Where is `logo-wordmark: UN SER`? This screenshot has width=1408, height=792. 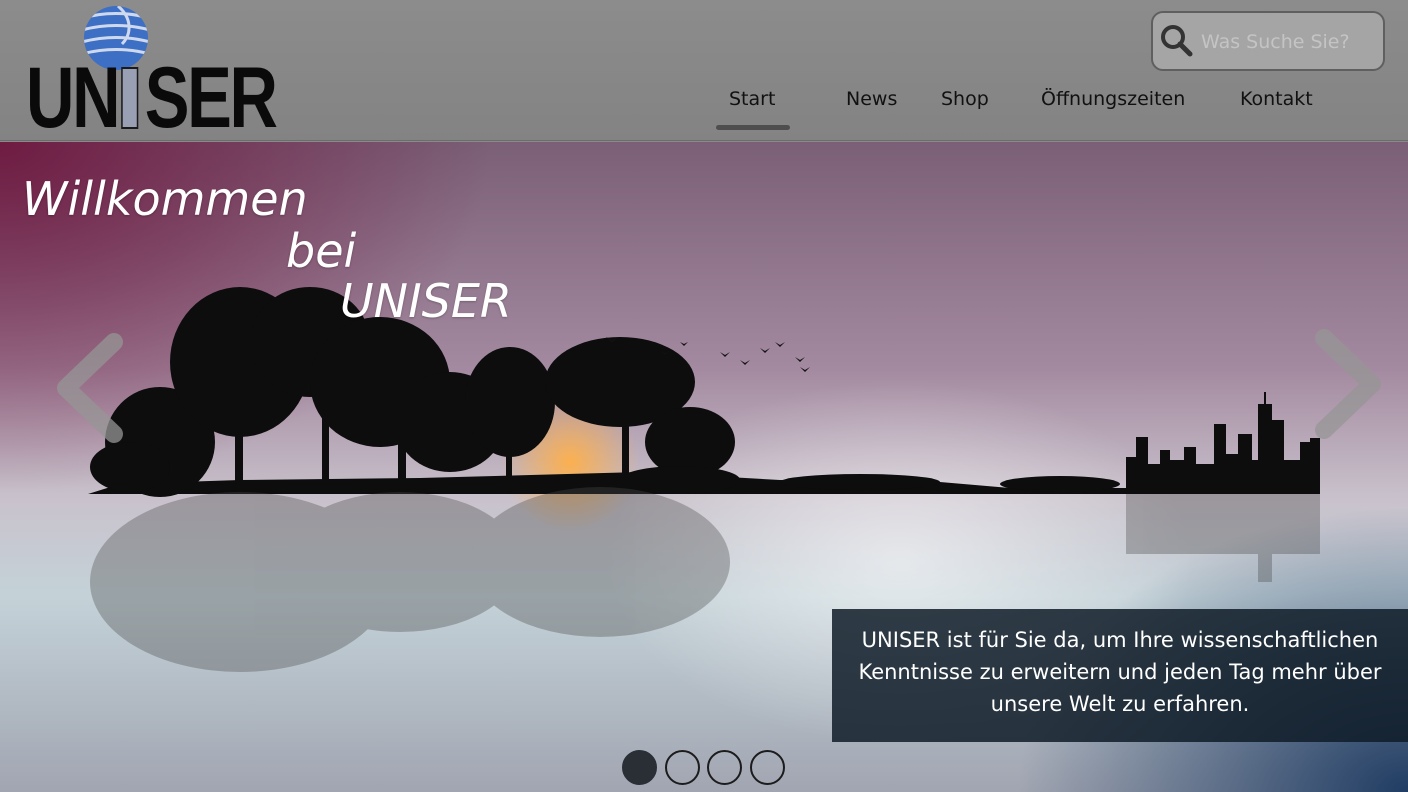
logo-wordmark: UN SER is located at coordinates (152, 98).